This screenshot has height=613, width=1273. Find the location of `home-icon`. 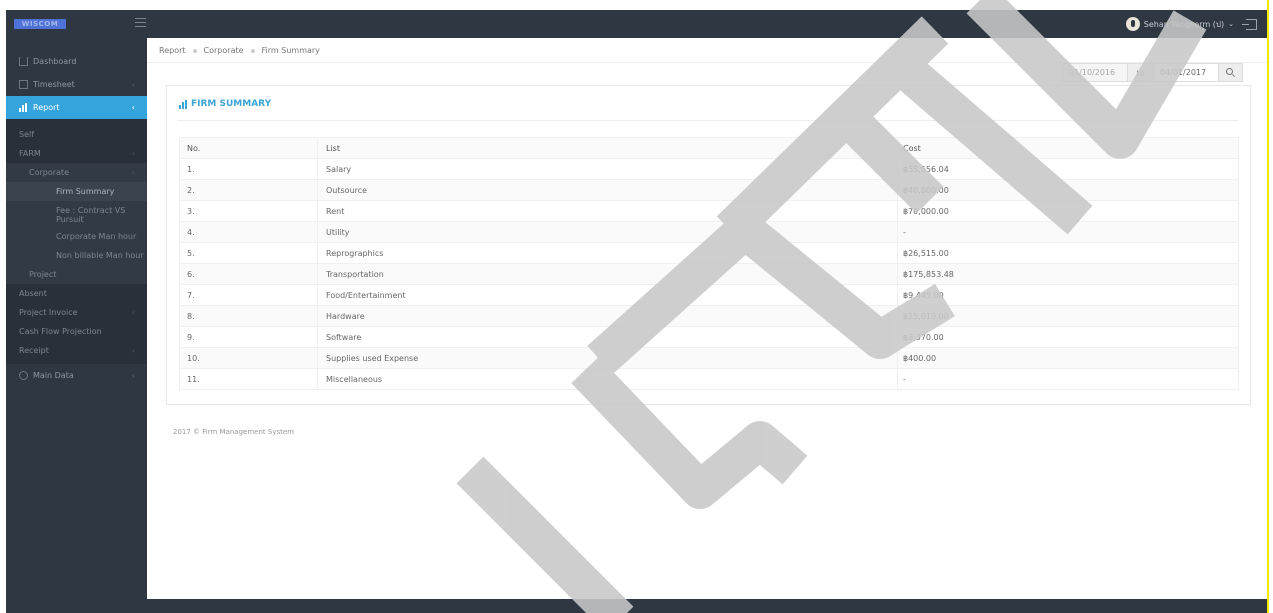

home-icon is located at coordinates (23, 61).